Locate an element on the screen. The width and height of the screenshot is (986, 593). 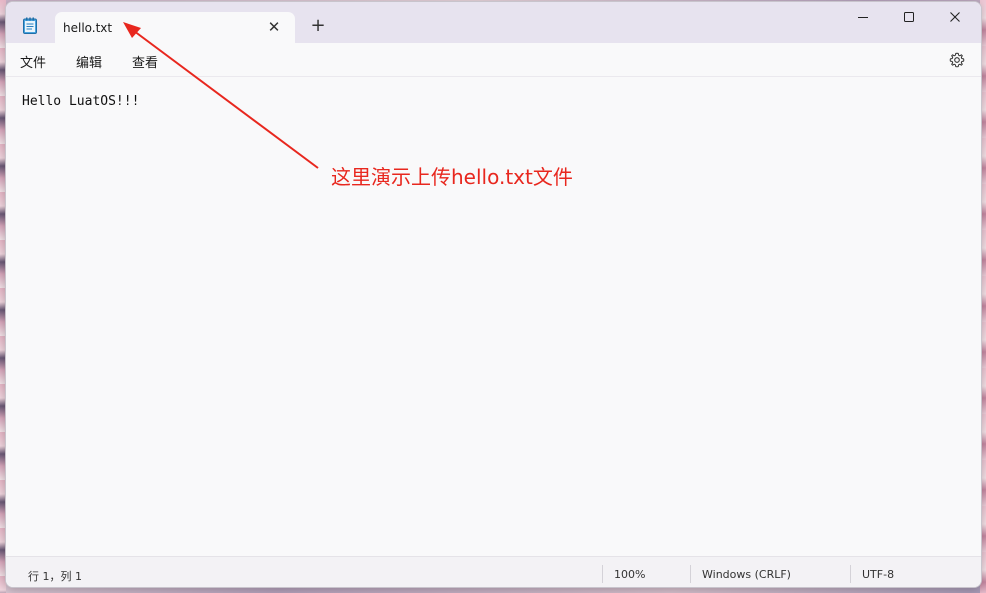
settings-button is located at coordinates (957, 60).